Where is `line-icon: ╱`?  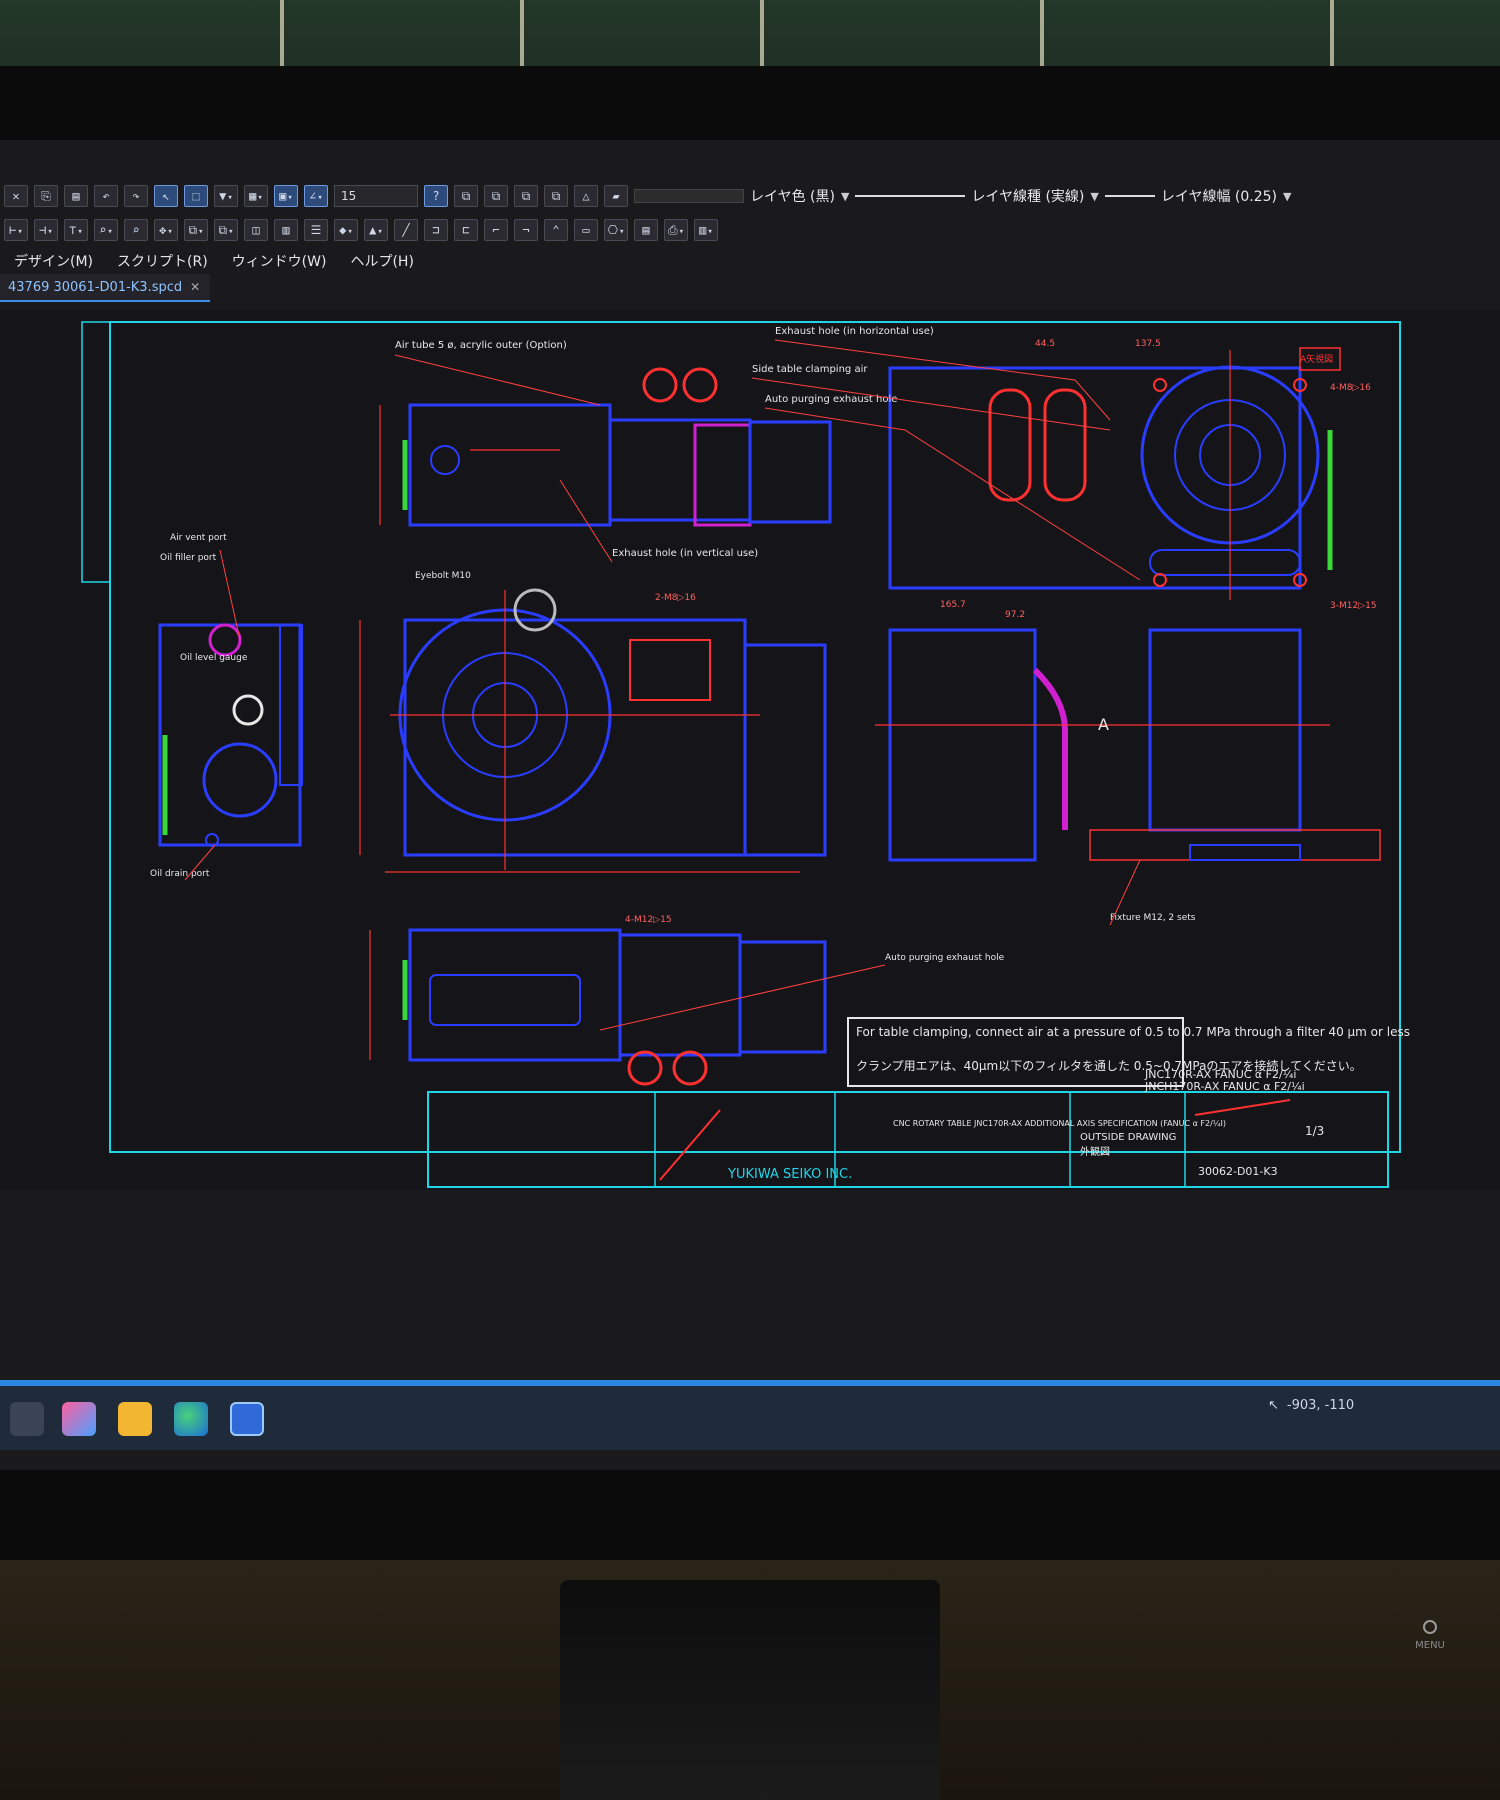
line-icon: ╱ is located at coordinates (406, 230).